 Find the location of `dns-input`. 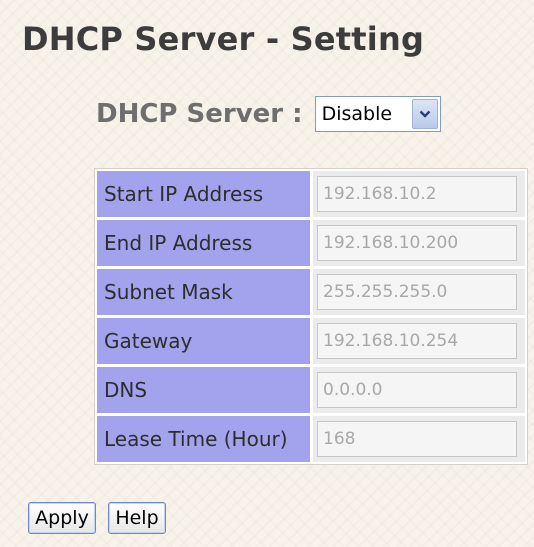

dns-input is located at coordinates (417, 390).